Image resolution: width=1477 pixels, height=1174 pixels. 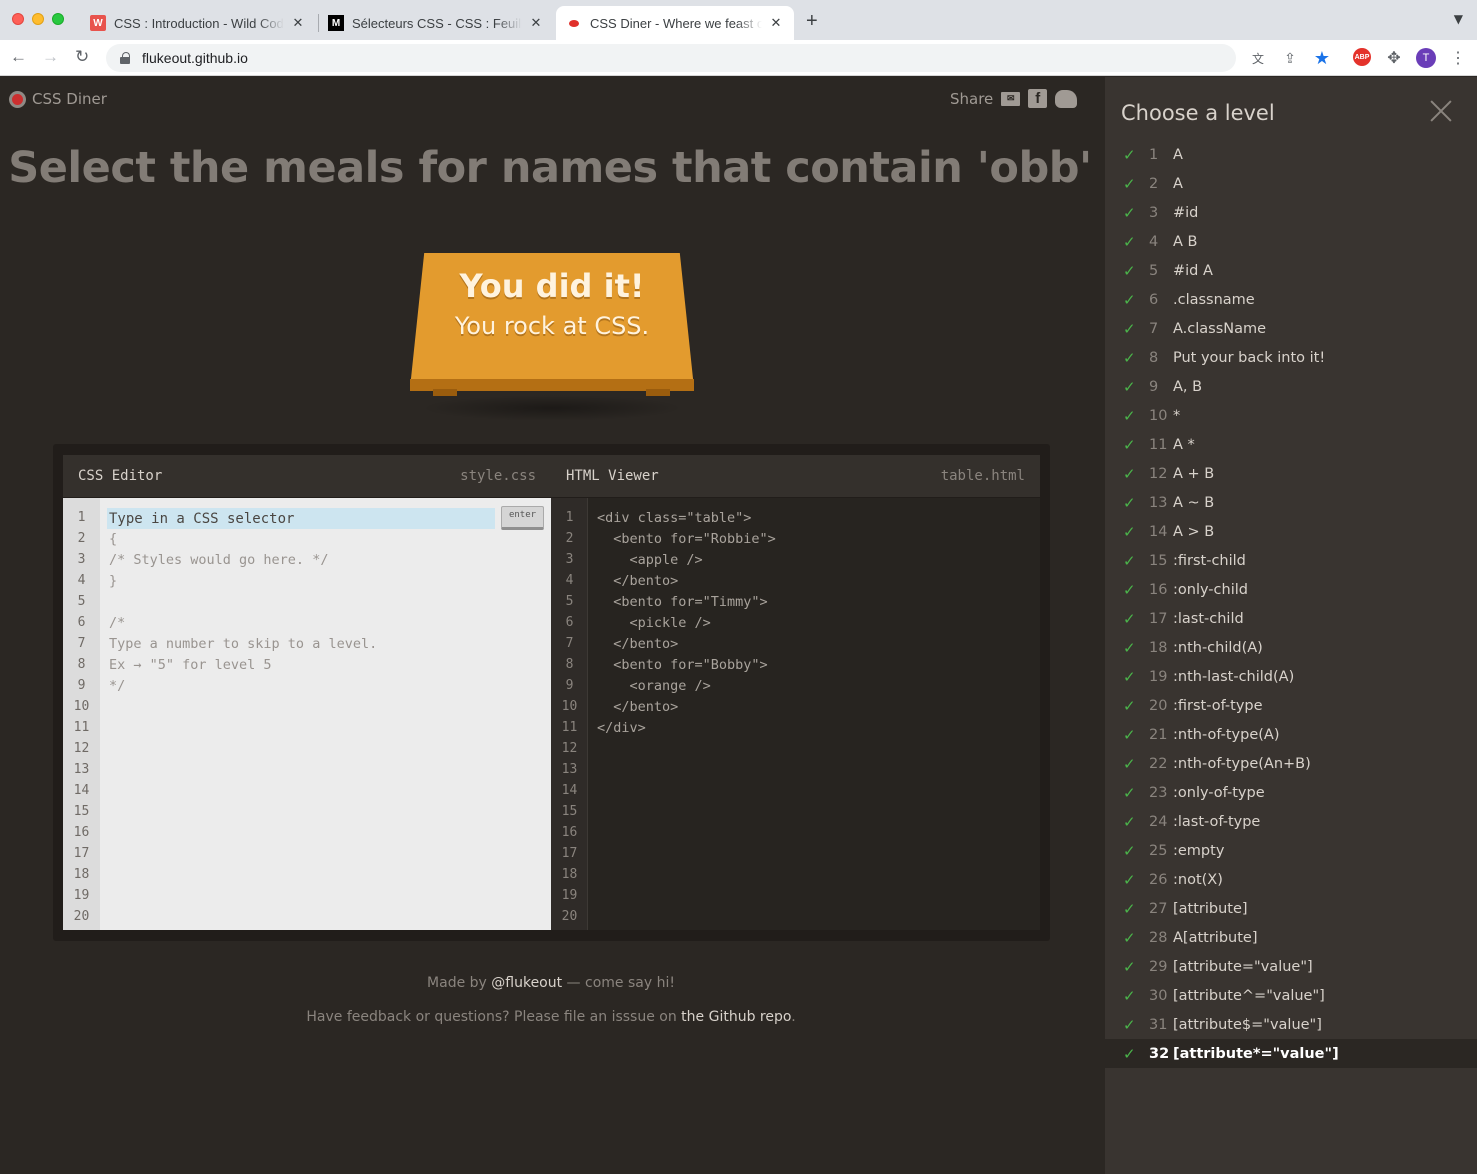 What do you see at coordinates (1441, 111) in the screenshot?
I see `close-icon` at bounding box center [1441, 111].